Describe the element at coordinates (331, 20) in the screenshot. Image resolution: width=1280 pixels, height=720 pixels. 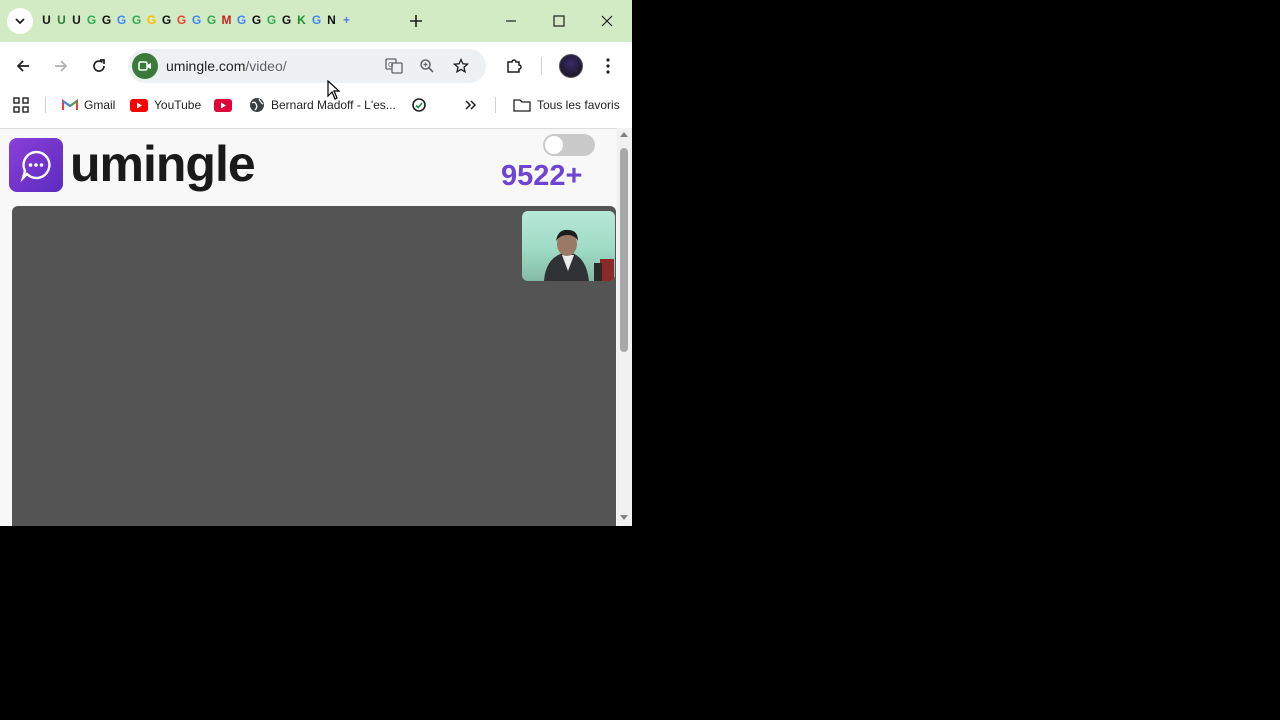
I see `tab-favicon-icon: N` at that location.